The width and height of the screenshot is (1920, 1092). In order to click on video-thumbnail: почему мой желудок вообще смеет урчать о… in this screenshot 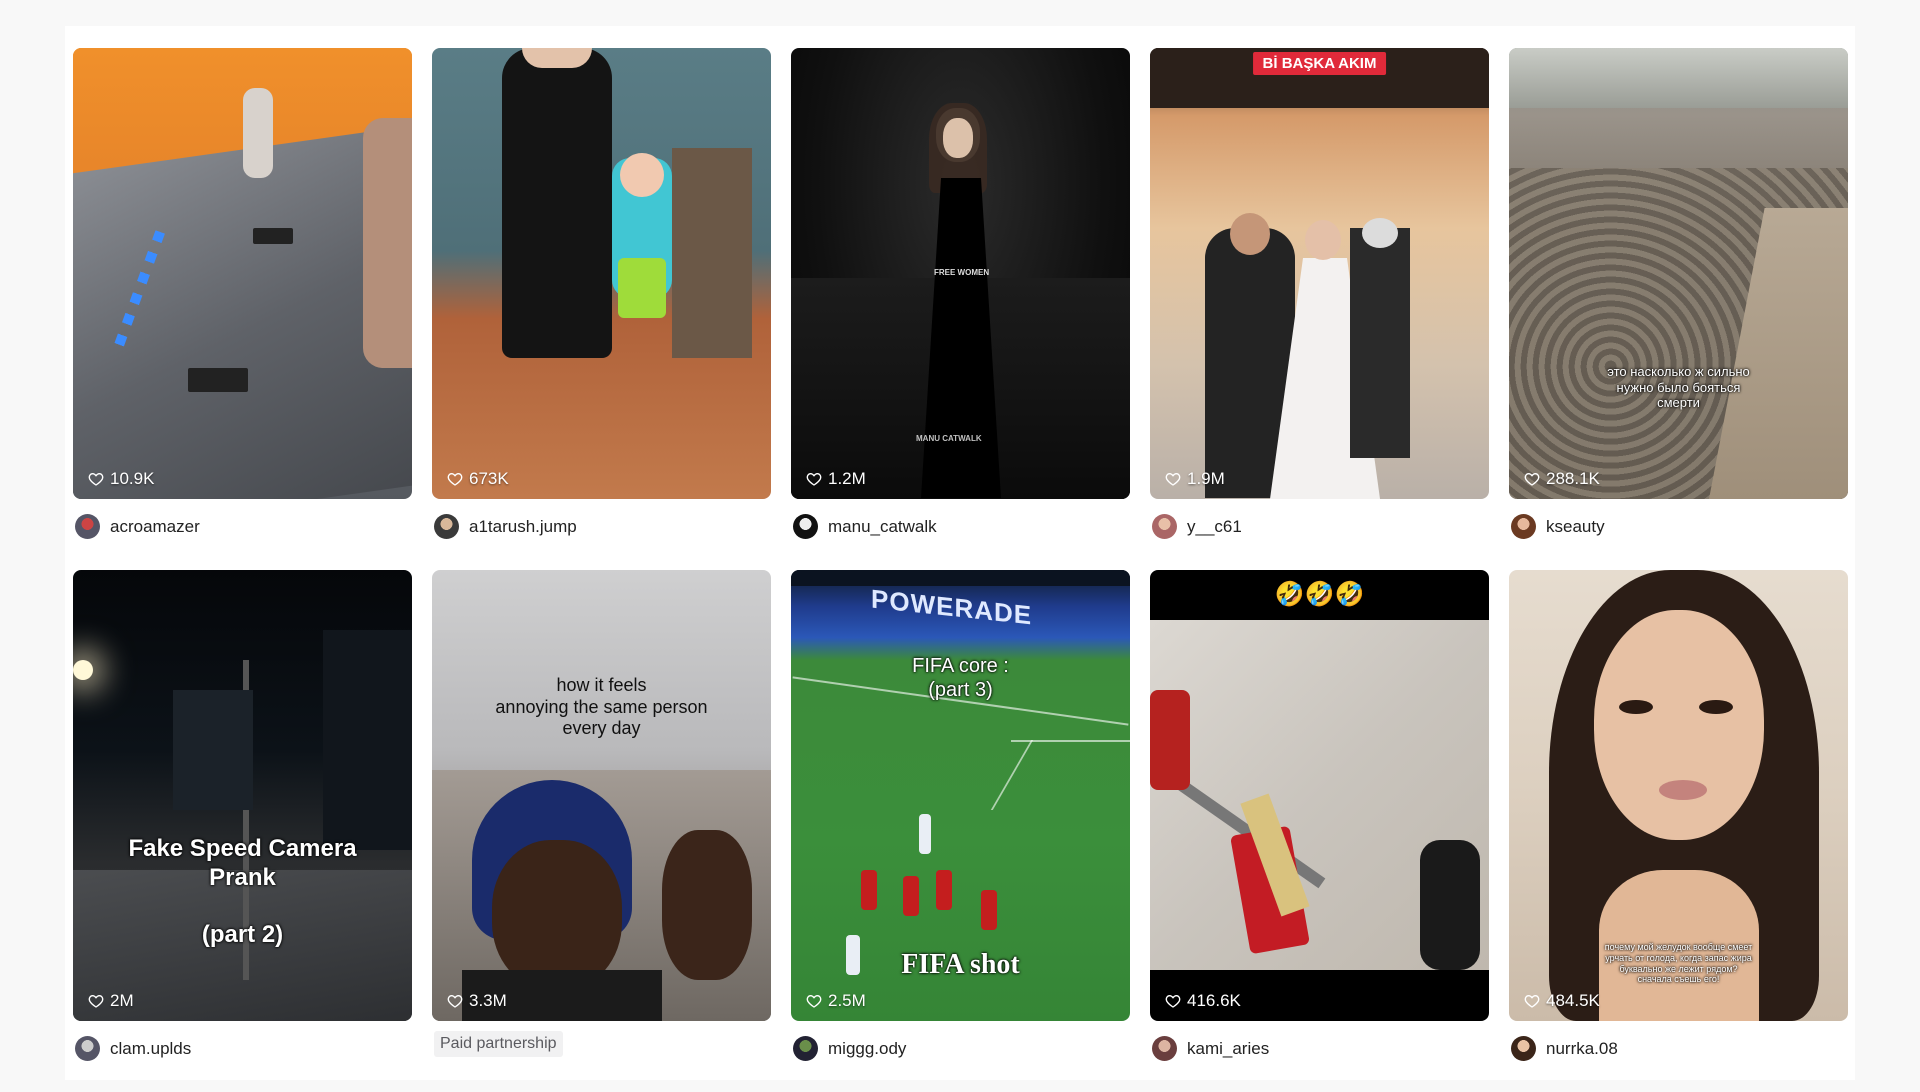, I will do `click(1678, 795)`.